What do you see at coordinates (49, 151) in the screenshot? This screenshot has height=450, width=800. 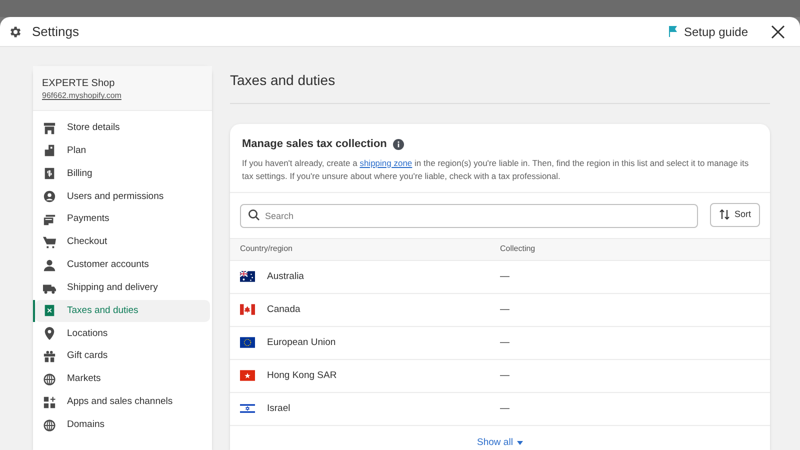 I see `plan-icon` at bounding box center [49, 151].